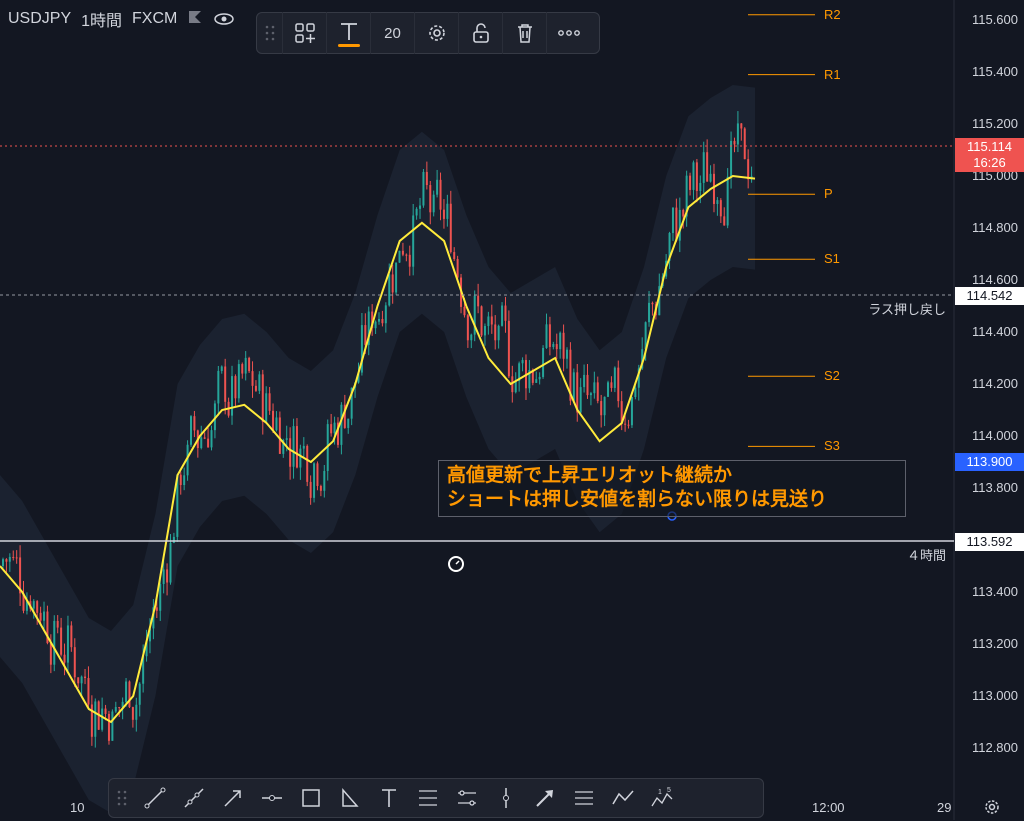  What do you see at coordinates (637, 499) in the screenshot?
I see `annotation-line-2: ショートは押し安値を割らない限りは見送り` at bounding box center [637, 499].